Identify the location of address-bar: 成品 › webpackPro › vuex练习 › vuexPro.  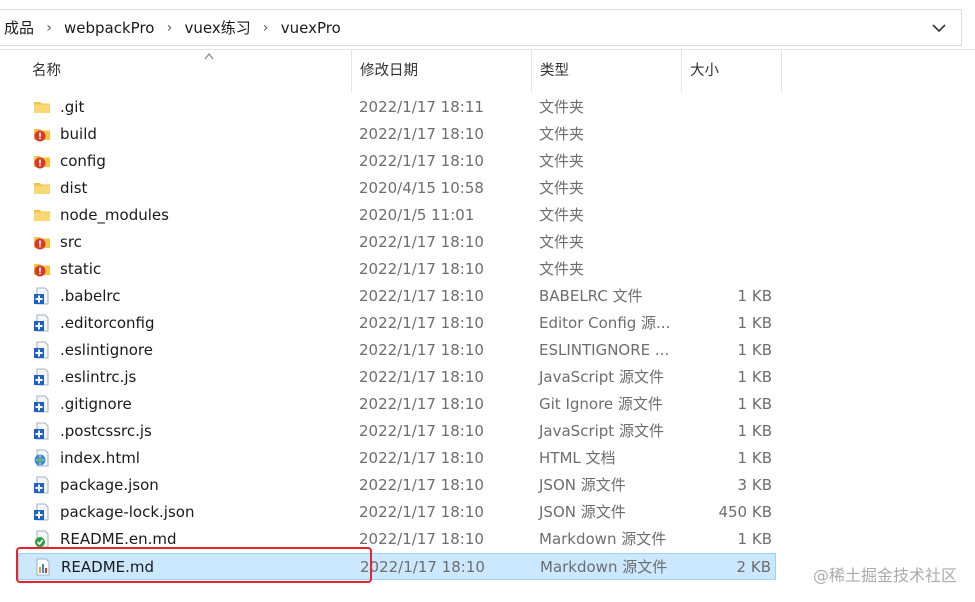
(487, 25).